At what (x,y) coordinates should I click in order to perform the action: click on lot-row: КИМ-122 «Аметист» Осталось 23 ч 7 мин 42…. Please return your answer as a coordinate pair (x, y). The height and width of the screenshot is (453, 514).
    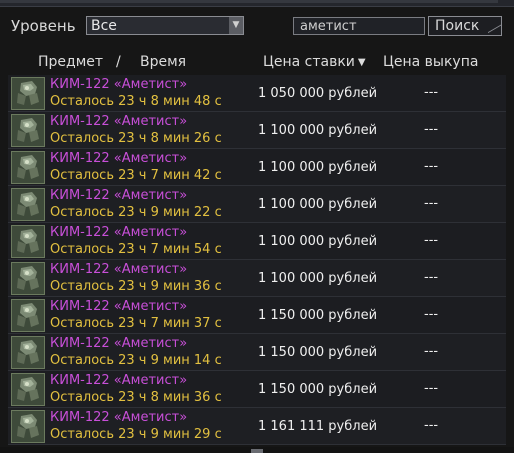
    Looking at the image, I should click on (257, 167).